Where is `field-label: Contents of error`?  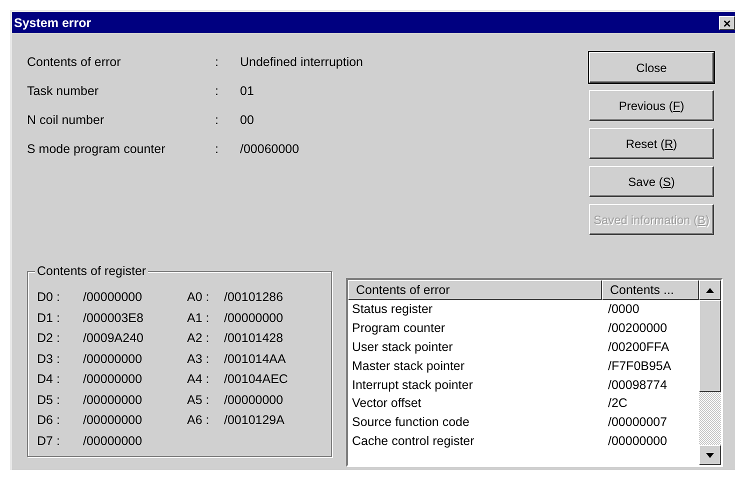 field-label: Contents of error is located at coordinates (74, 62).